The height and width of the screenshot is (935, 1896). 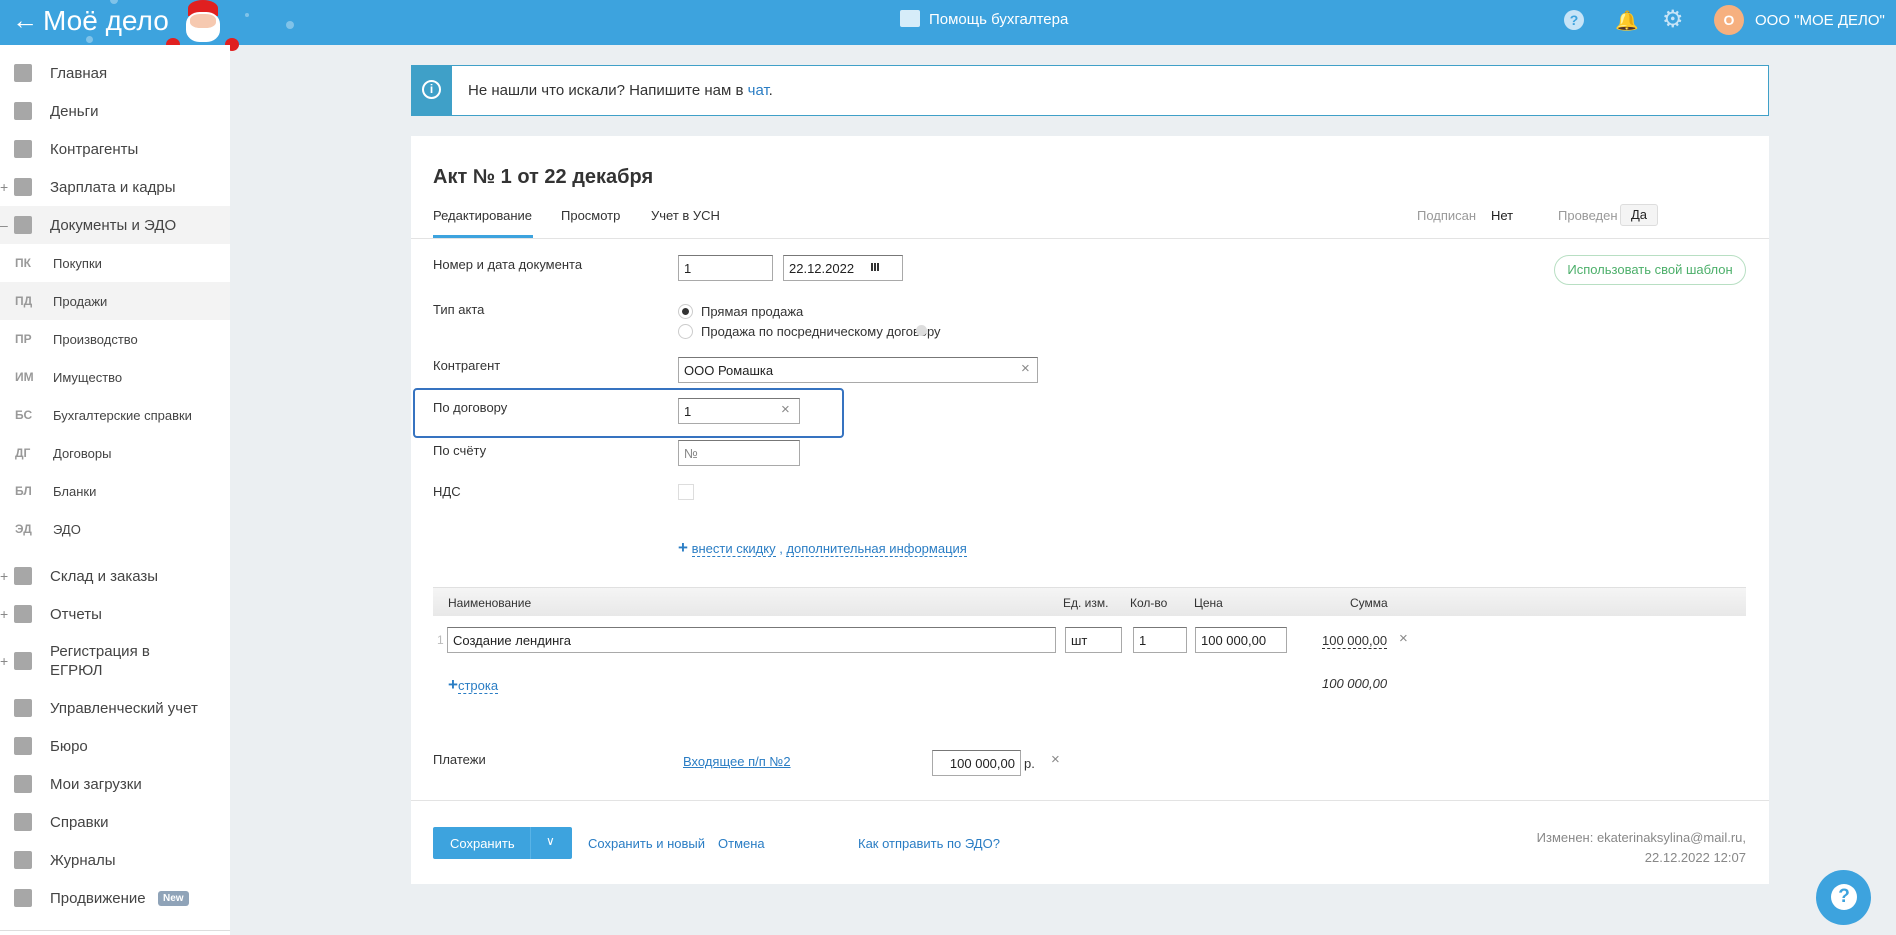 I want to click on payment-amount-input: 100 000,00, so click(x=976, y=763).